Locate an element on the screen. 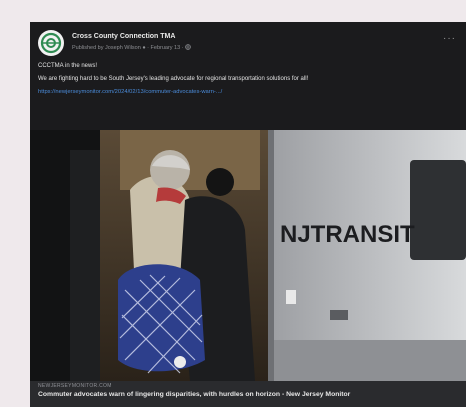  nj-transit-logo-text: NJTRANSIT is located at coordinates (347, 234).